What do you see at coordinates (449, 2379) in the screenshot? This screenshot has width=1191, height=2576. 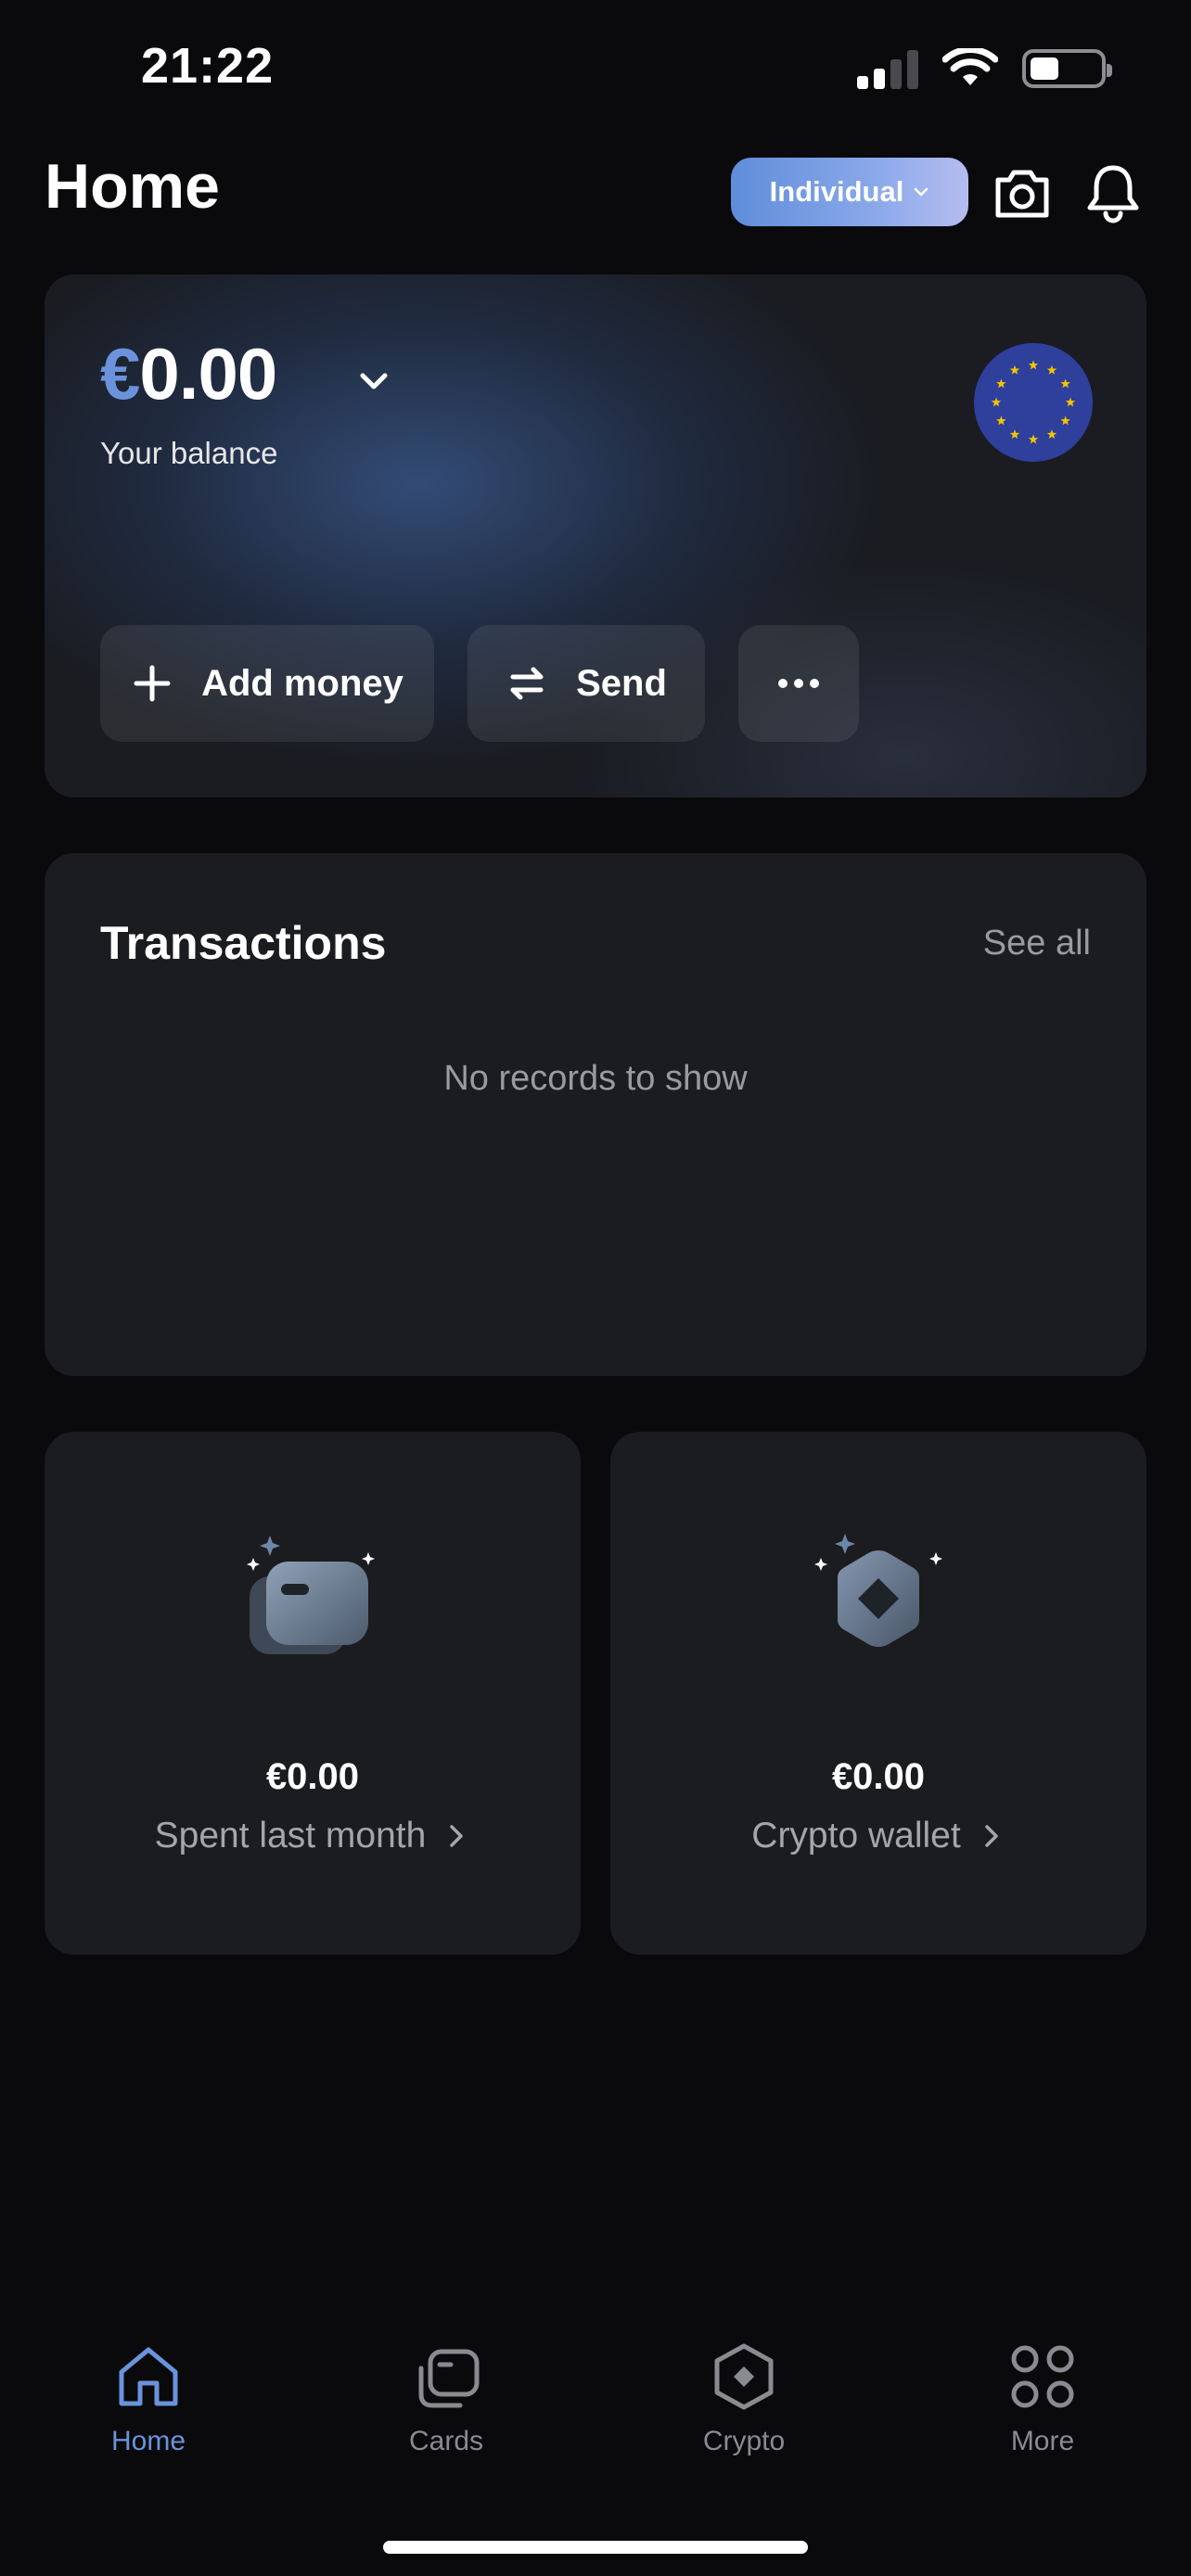 I see `cards-icon` at bounding box center [449, 2379].